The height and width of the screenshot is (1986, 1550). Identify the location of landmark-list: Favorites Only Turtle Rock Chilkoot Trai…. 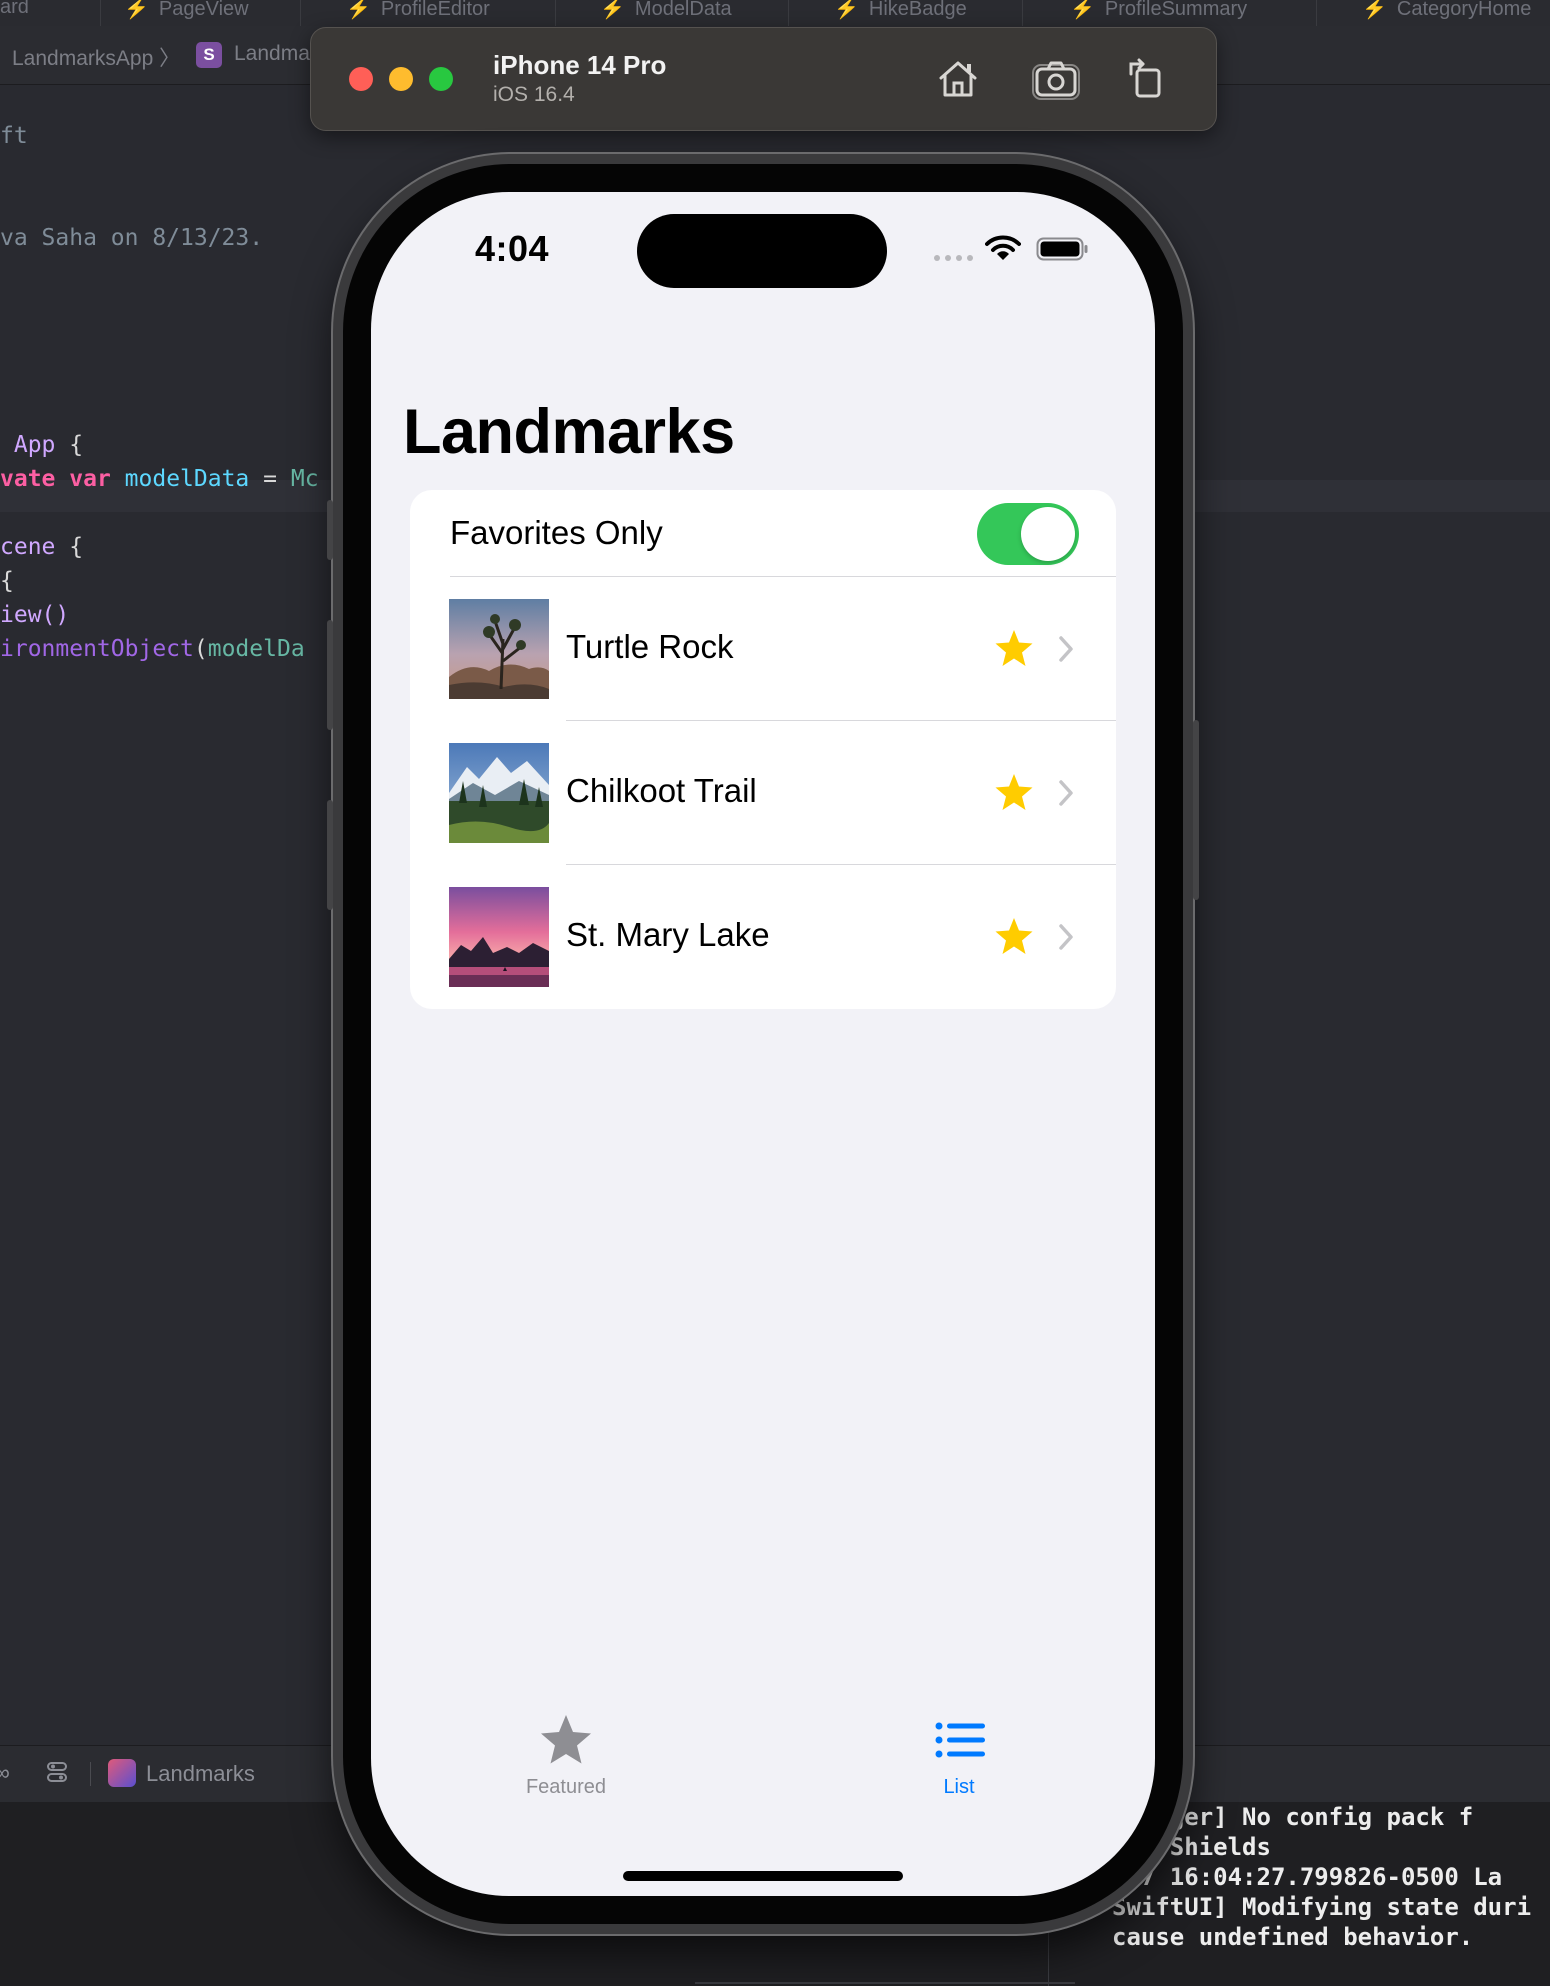
(763, 749).